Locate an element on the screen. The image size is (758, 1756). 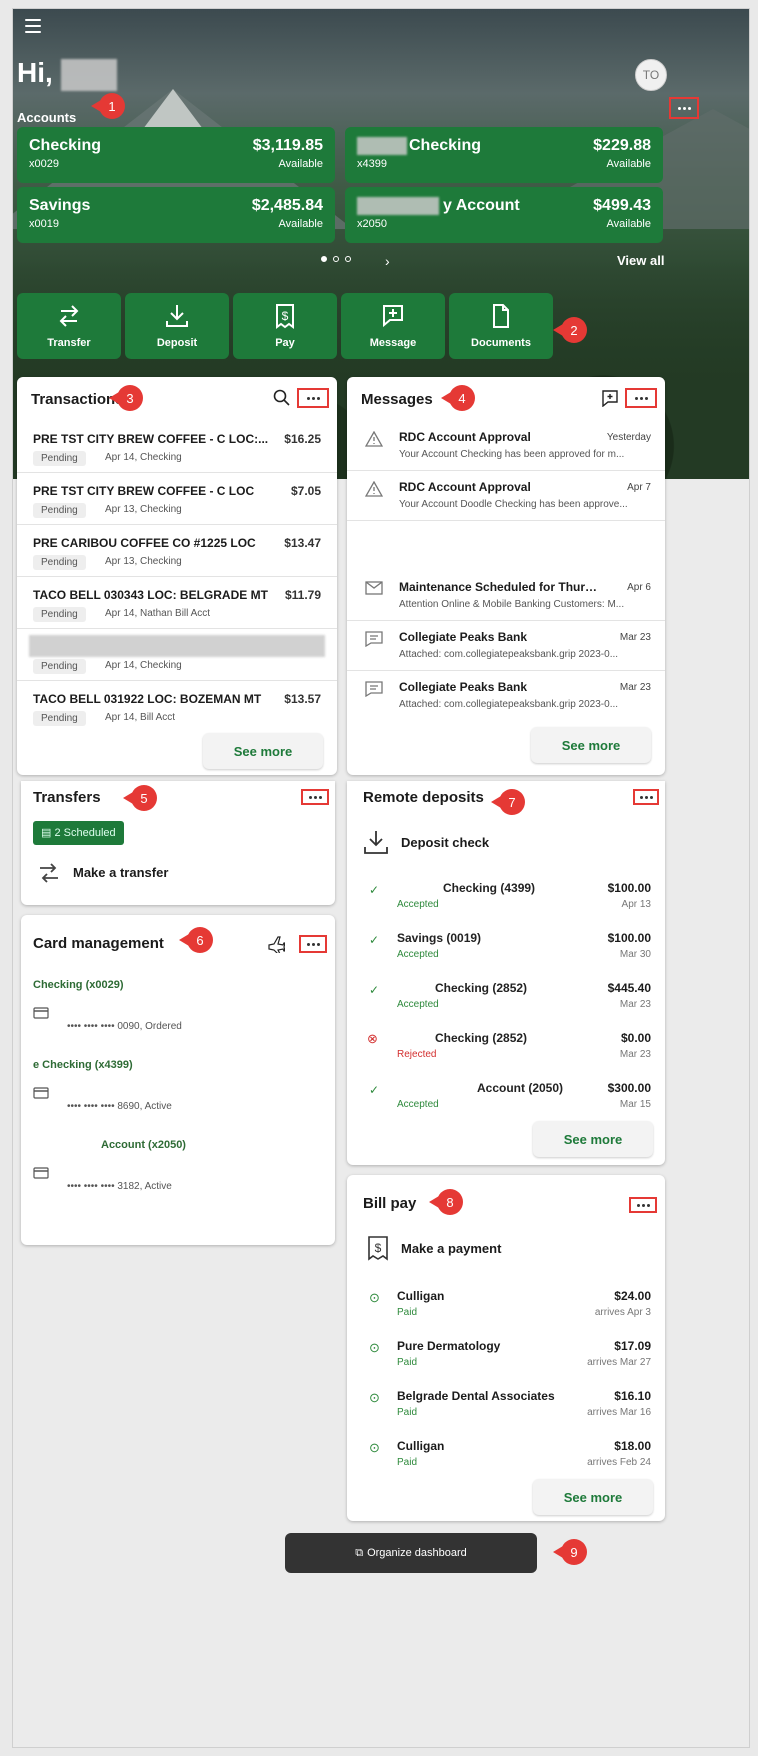
card-row: •••• •••• •••• 0090, Ordered is located at coordinates (124, 1026).